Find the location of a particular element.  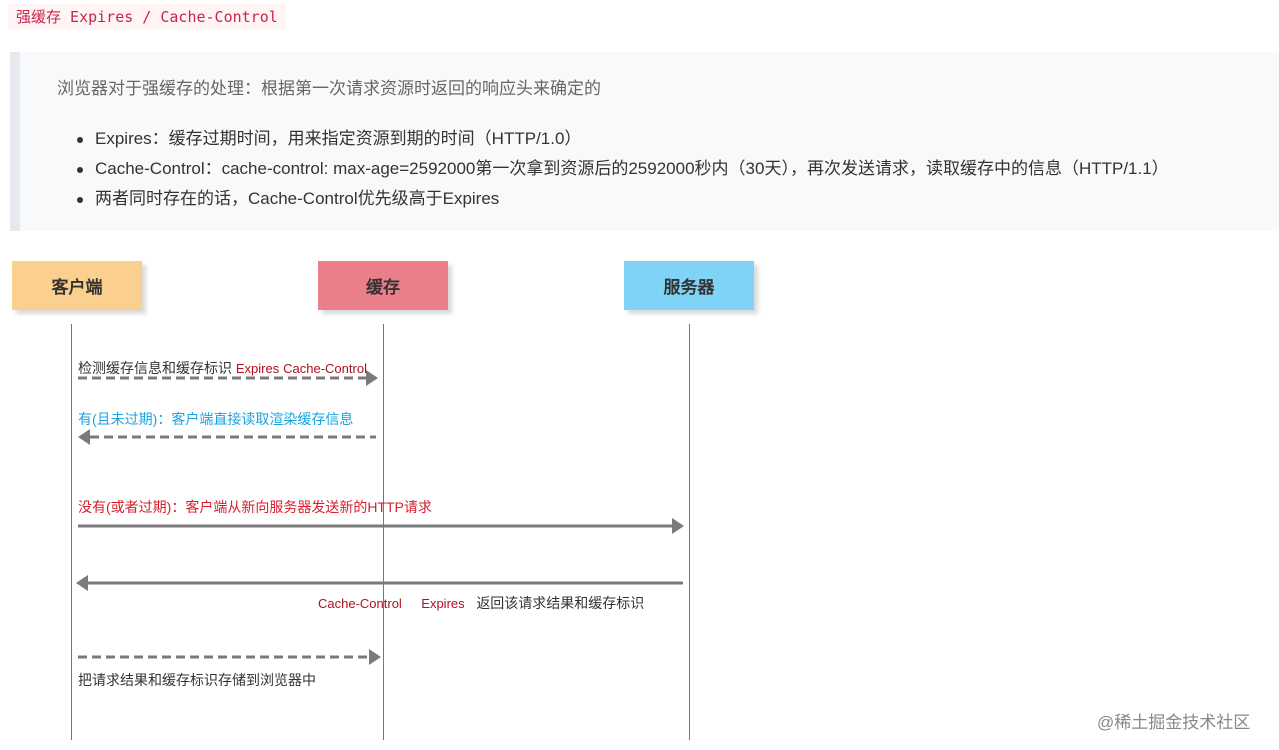

arrowhead-store is located at coordinates (375, 657).